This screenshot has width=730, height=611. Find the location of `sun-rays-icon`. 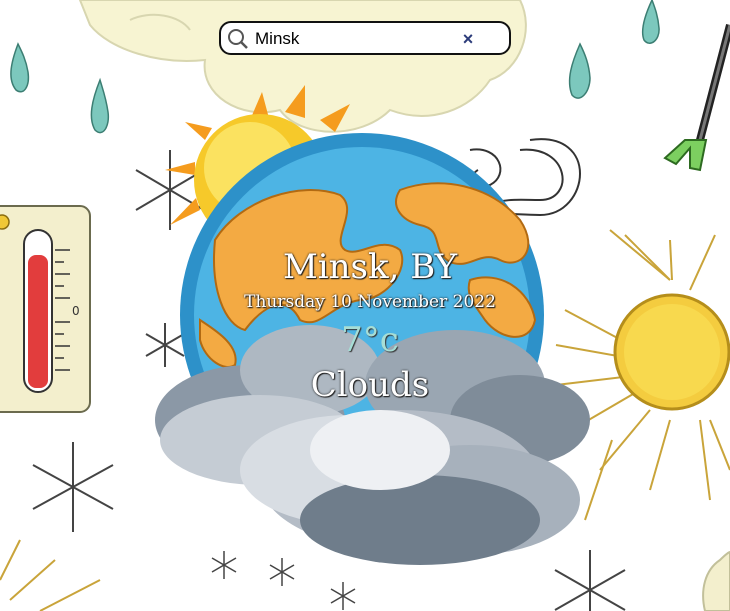

sun-rays-icon is located at coordinates (50, 575).